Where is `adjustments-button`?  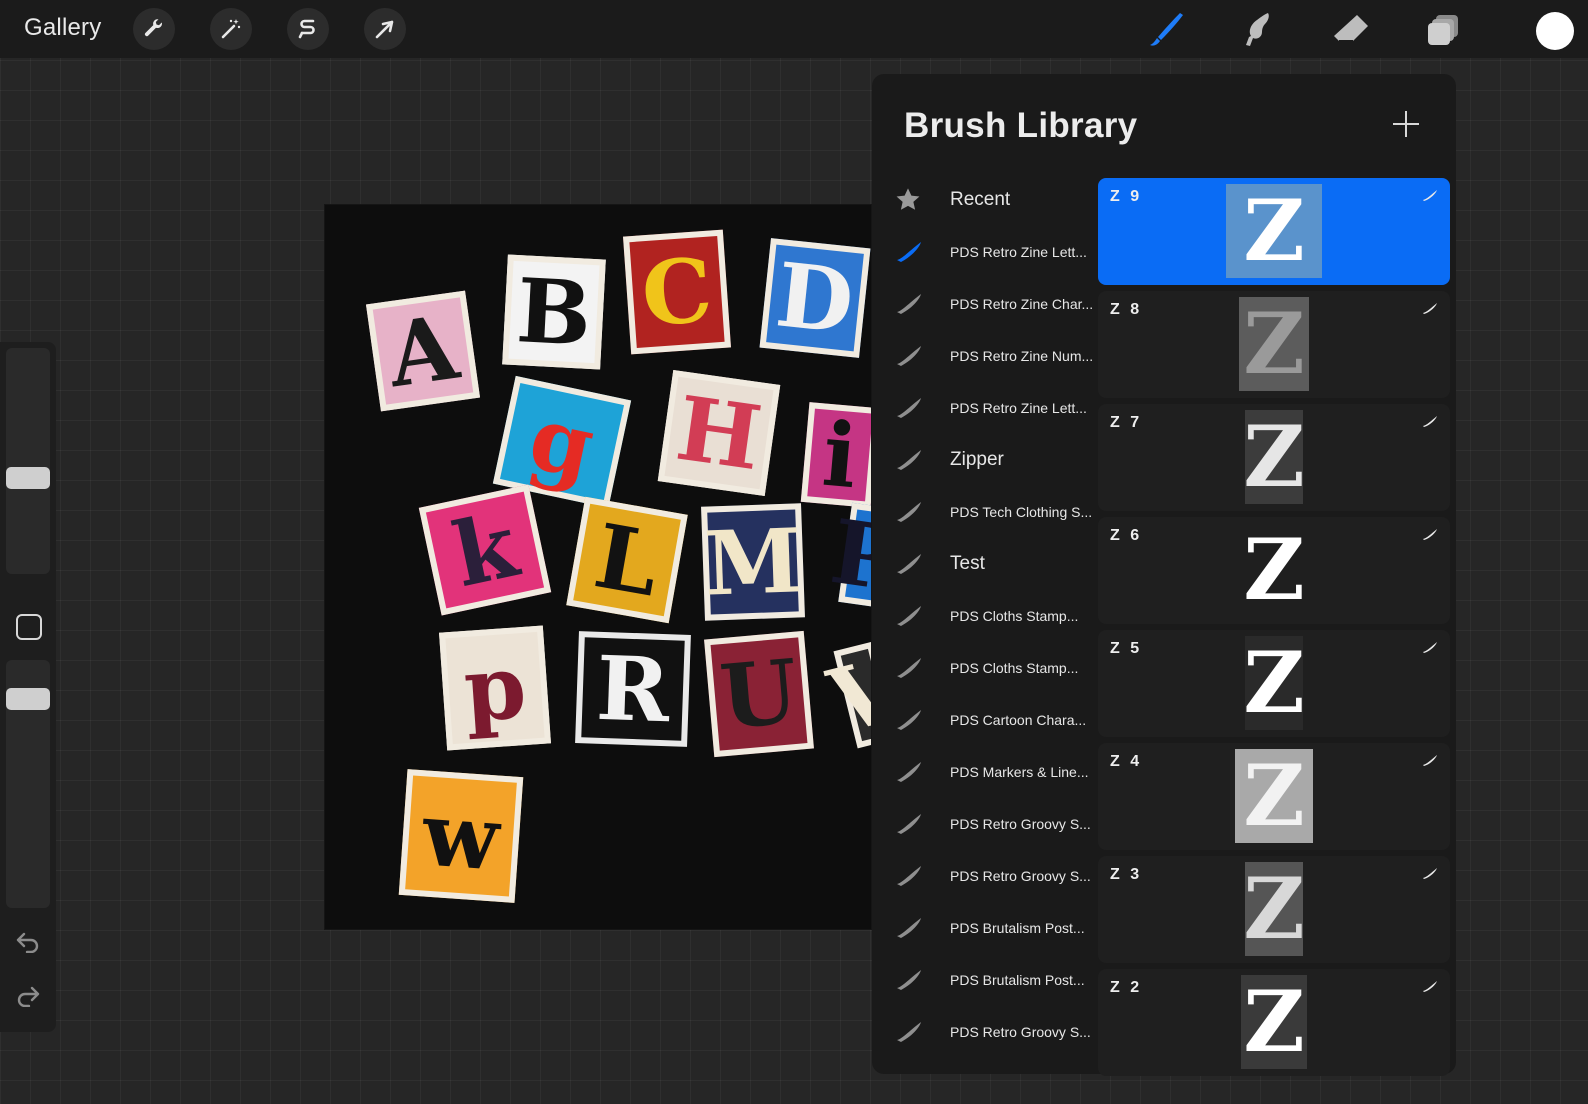
adjustments-button is located at coordinates (231, 29).